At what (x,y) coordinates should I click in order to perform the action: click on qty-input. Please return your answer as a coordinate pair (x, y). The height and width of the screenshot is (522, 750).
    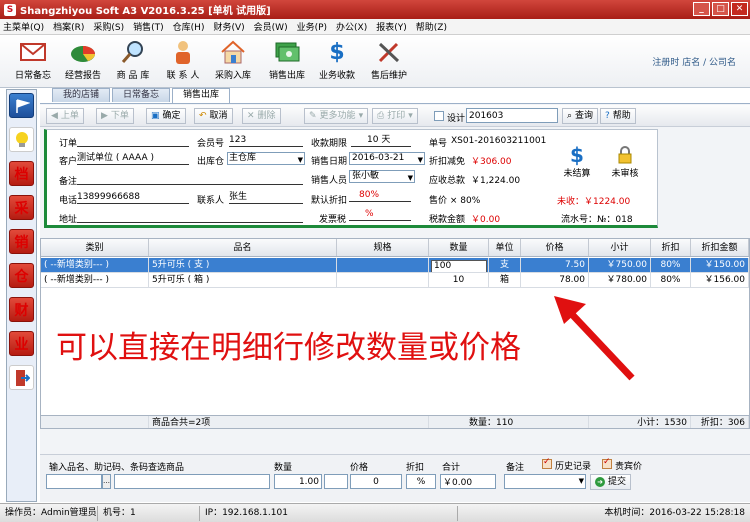
    Looking at the image, I should click on (298, 481).